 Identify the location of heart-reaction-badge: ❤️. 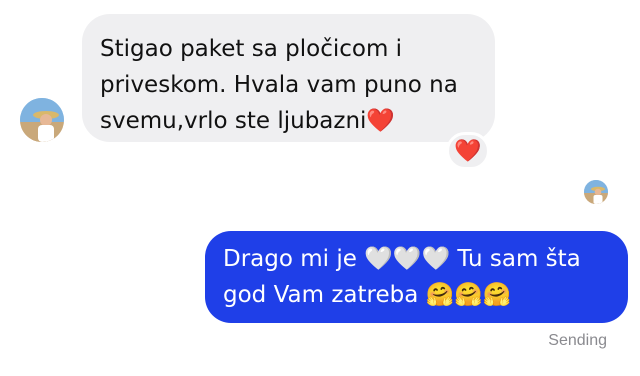
(468, 151).